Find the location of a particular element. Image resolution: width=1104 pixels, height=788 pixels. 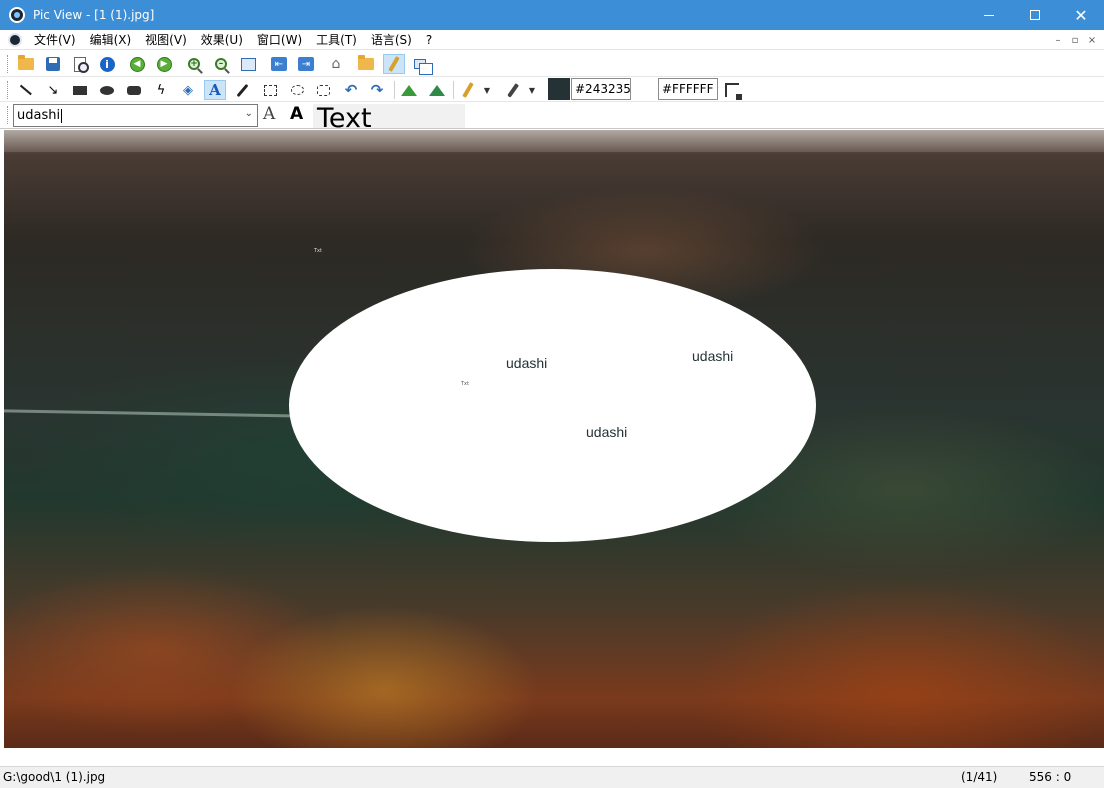

rounded-rect-tool-button is located at coordinates (134, 90).